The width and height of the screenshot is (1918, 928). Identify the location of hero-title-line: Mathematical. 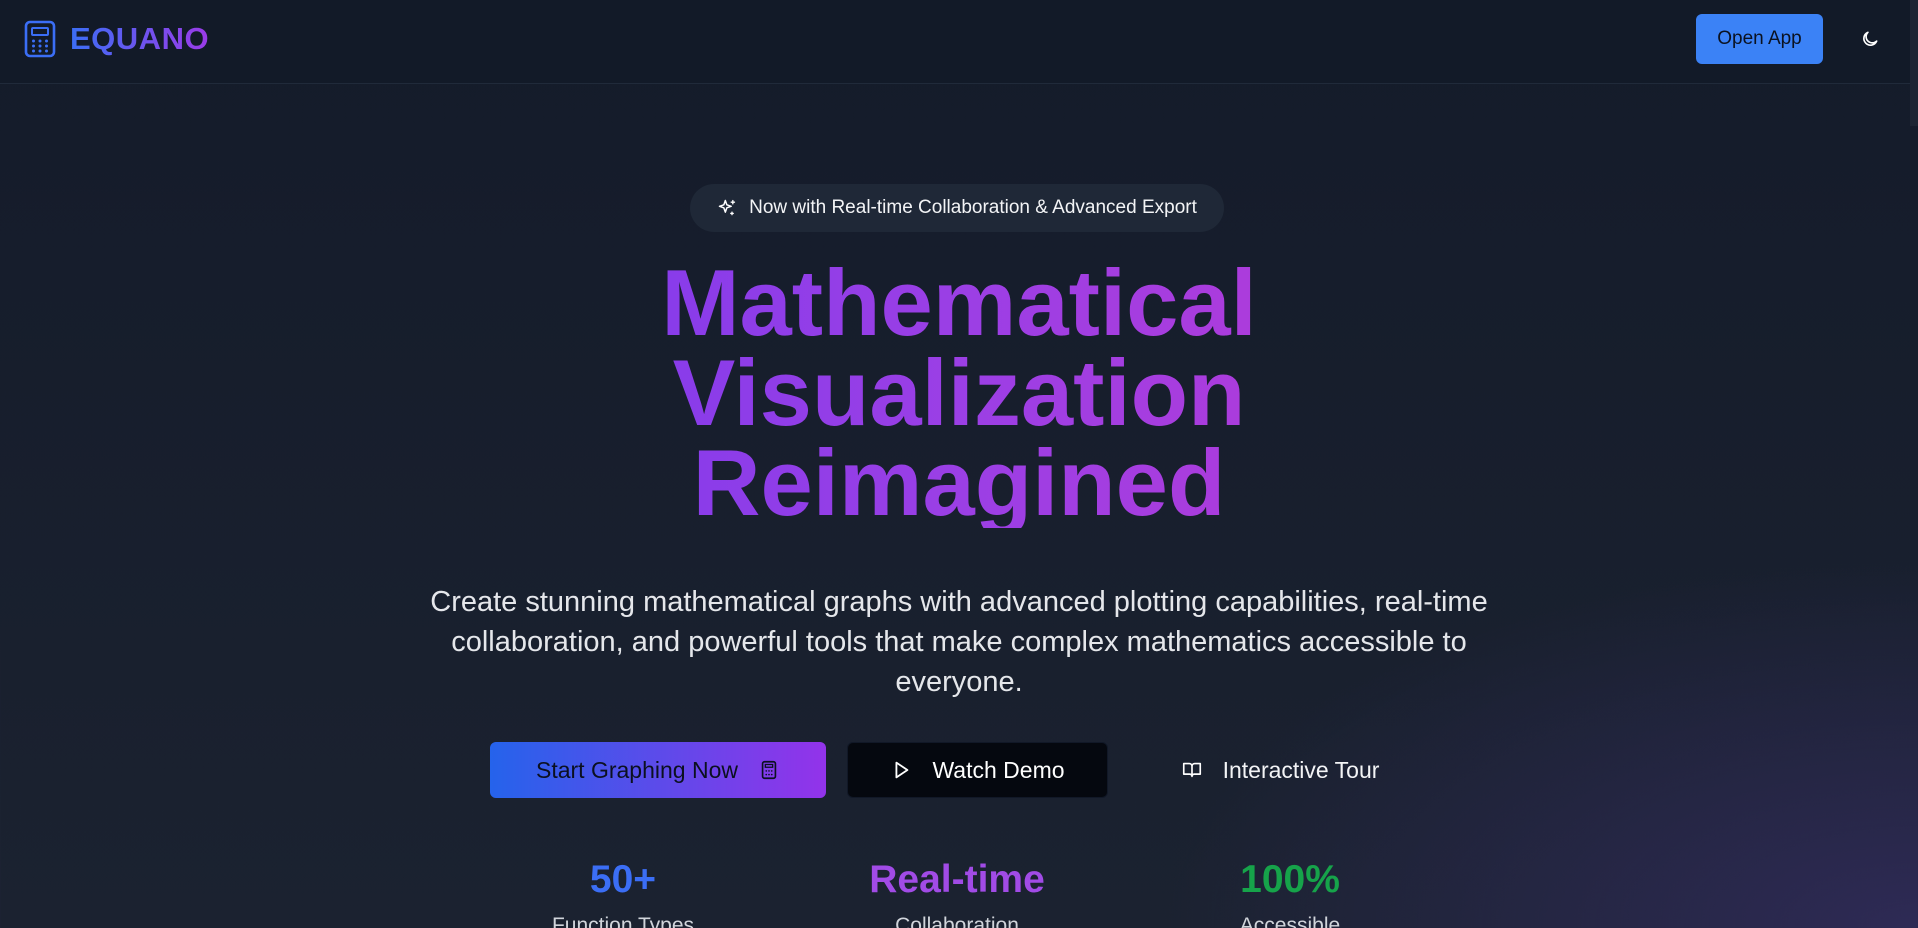
(959, 303).